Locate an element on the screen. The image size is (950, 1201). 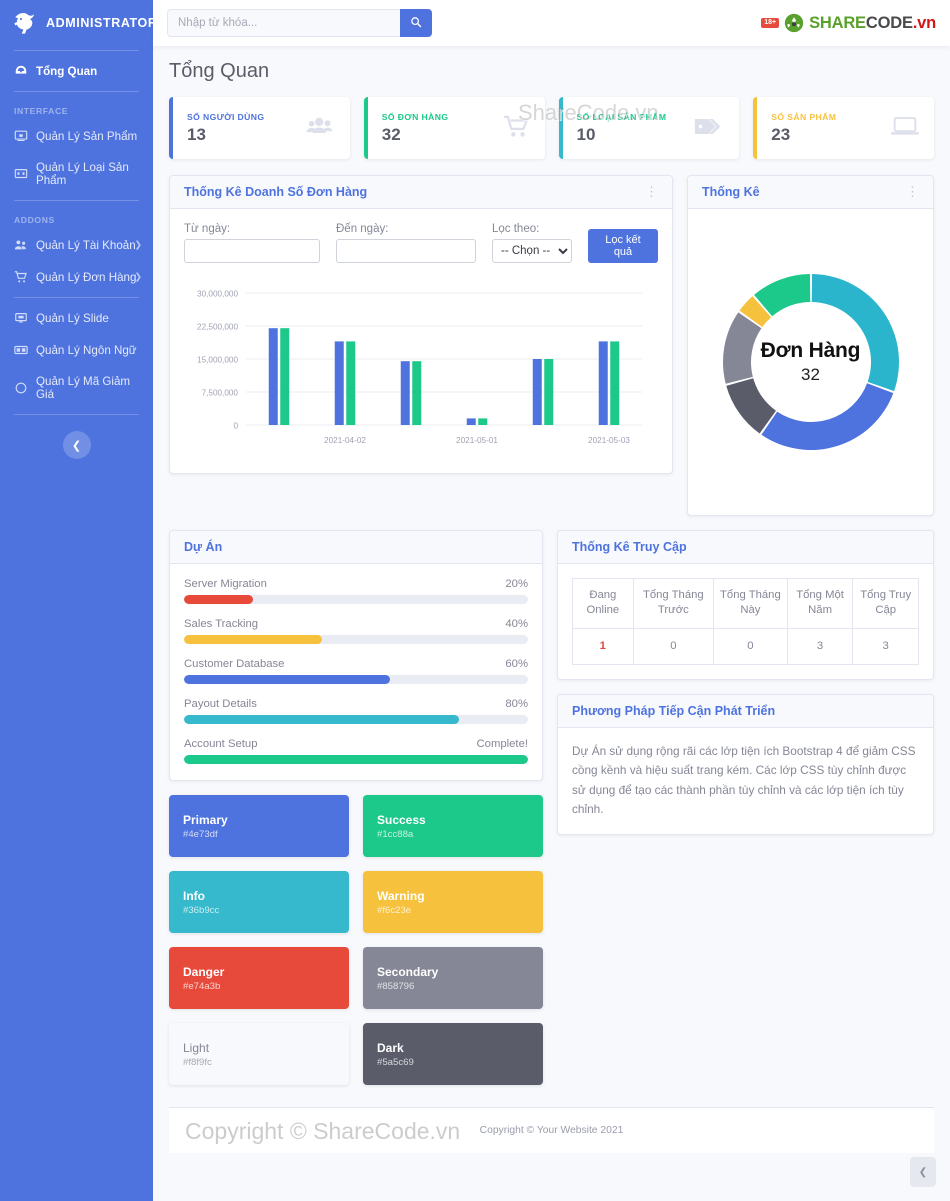
sidebar-item-label: Quản Lý Slide is located at coordinates (72, 318).